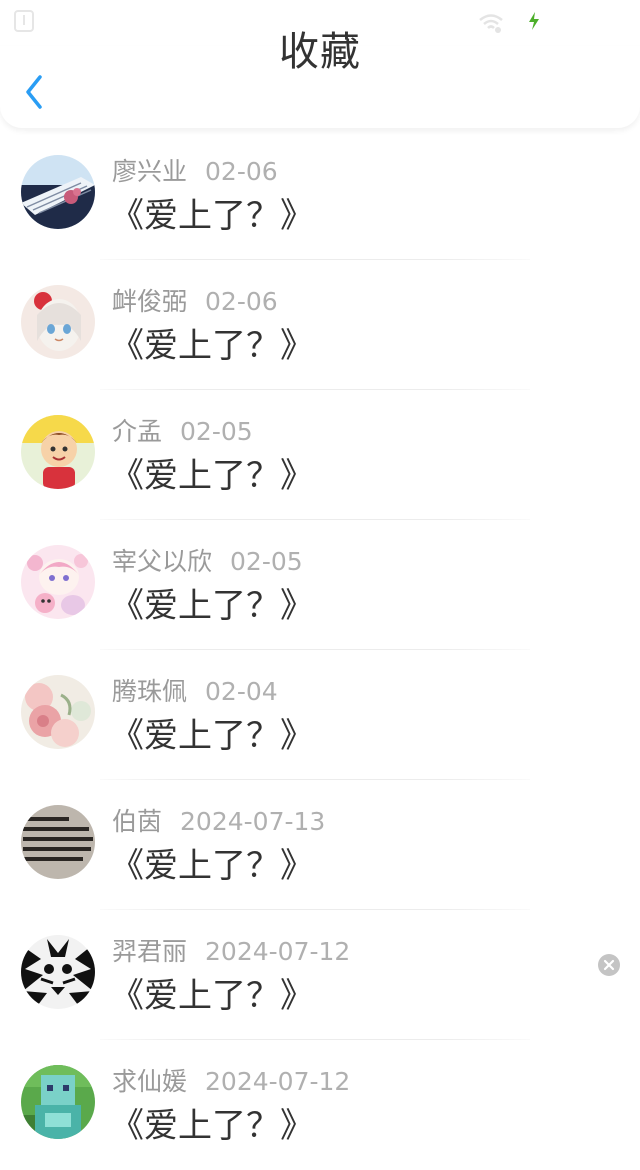 The image size is (640, 1170). Describe the element at coordinates (195, 169) in the screenshot. I see `item-meta: 廖兴业 02-06` at that location.